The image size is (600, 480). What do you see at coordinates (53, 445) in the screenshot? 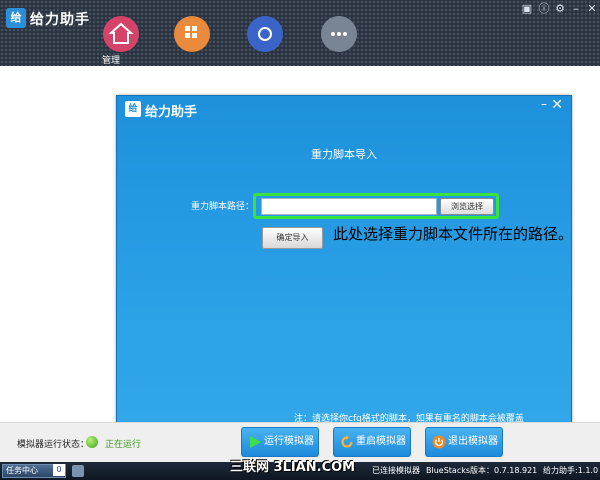
I see `emulator-status-label: 模拟器运行状态：` at bounding box center [53, 445].